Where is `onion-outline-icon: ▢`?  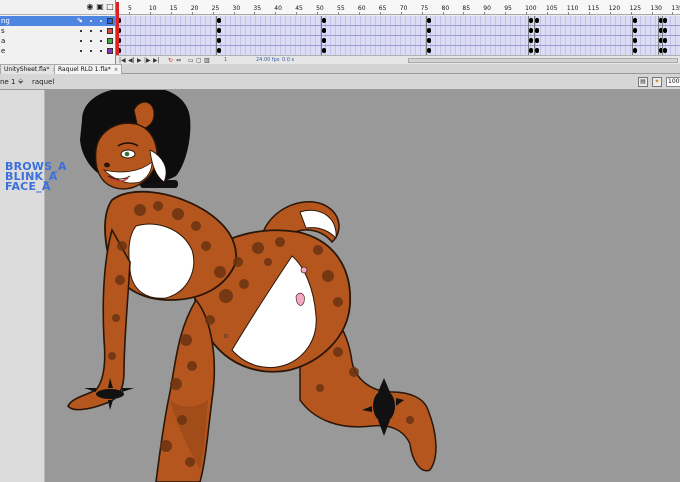
onion-outline-icon: ▢ is located at coordinates (199, 60).